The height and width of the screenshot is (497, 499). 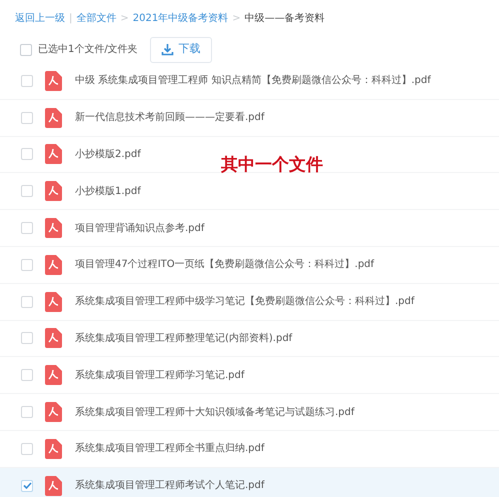 I want to click on file-name: 系统集成项目管理工程师整理笔记(内部资料).pdf, so click(x=183, y=338).